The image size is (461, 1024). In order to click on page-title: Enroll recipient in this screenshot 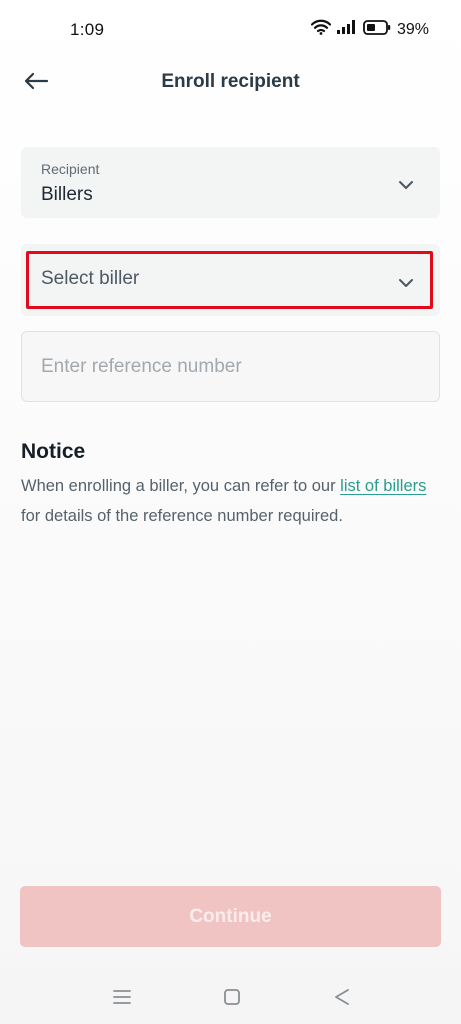, I will do `click(230, 81)`.